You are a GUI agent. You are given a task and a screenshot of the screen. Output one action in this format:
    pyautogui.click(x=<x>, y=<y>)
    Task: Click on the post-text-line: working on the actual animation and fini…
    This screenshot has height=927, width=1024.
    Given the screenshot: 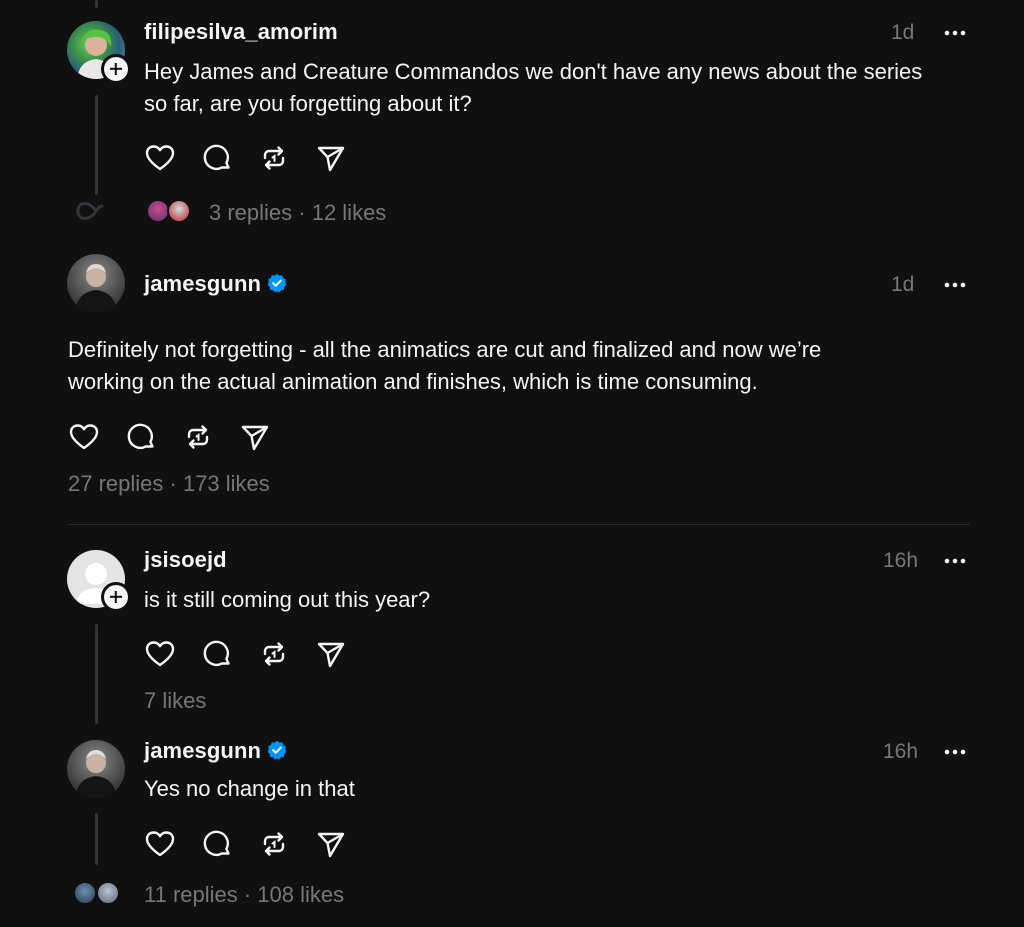 What is the action you would take?
    pyautogui.click(x=413, y=381)
    